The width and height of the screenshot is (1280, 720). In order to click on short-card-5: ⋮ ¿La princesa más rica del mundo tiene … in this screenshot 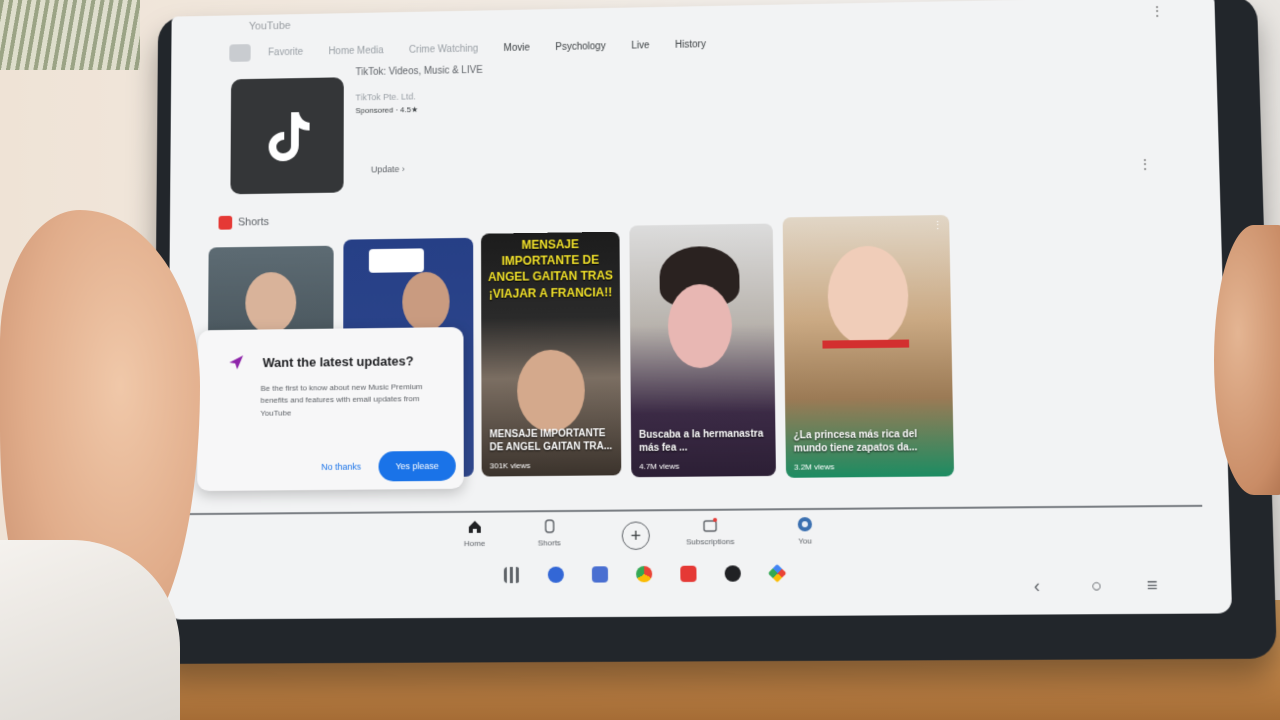, I will do `click(868, 346)`.